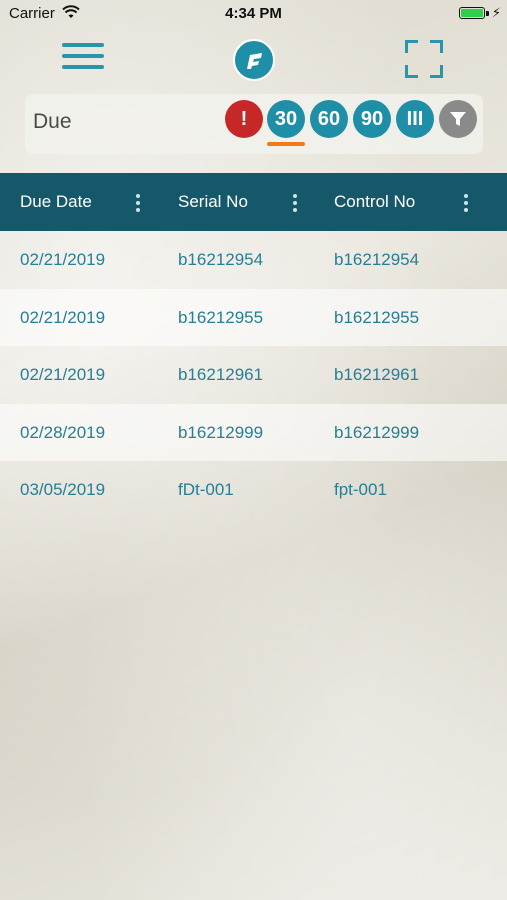 This screenshot has width=507, height=900. I want to click on nav-bar, so click(253, 59).